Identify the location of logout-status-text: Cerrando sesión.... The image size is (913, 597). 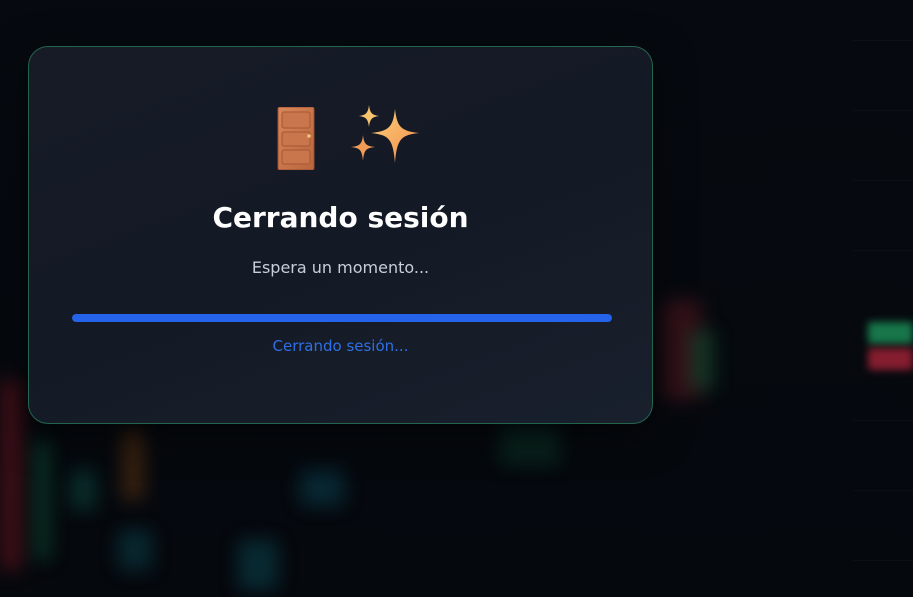
(340, 346).